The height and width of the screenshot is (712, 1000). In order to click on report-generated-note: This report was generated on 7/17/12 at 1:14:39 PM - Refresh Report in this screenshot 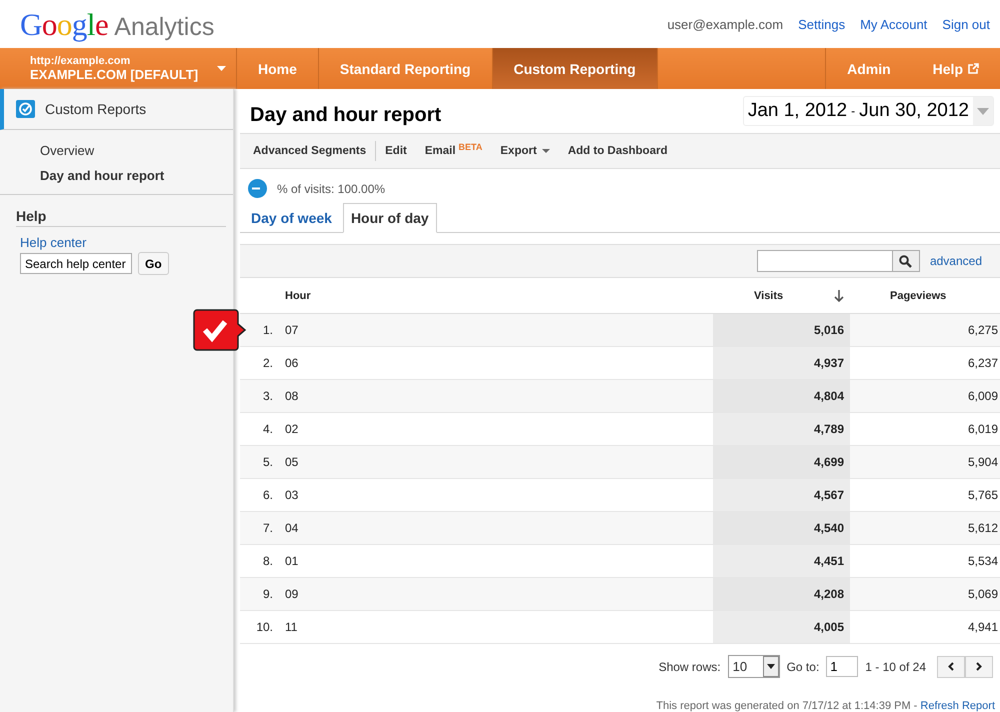, I will do `click(825, 706)`.